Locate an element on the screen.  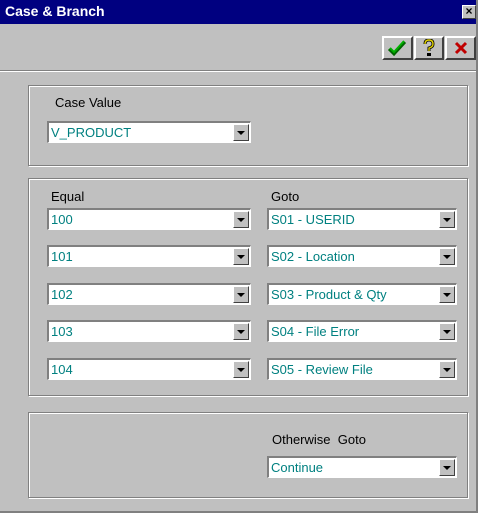
close-button: × is located at coordinates (469, 12).